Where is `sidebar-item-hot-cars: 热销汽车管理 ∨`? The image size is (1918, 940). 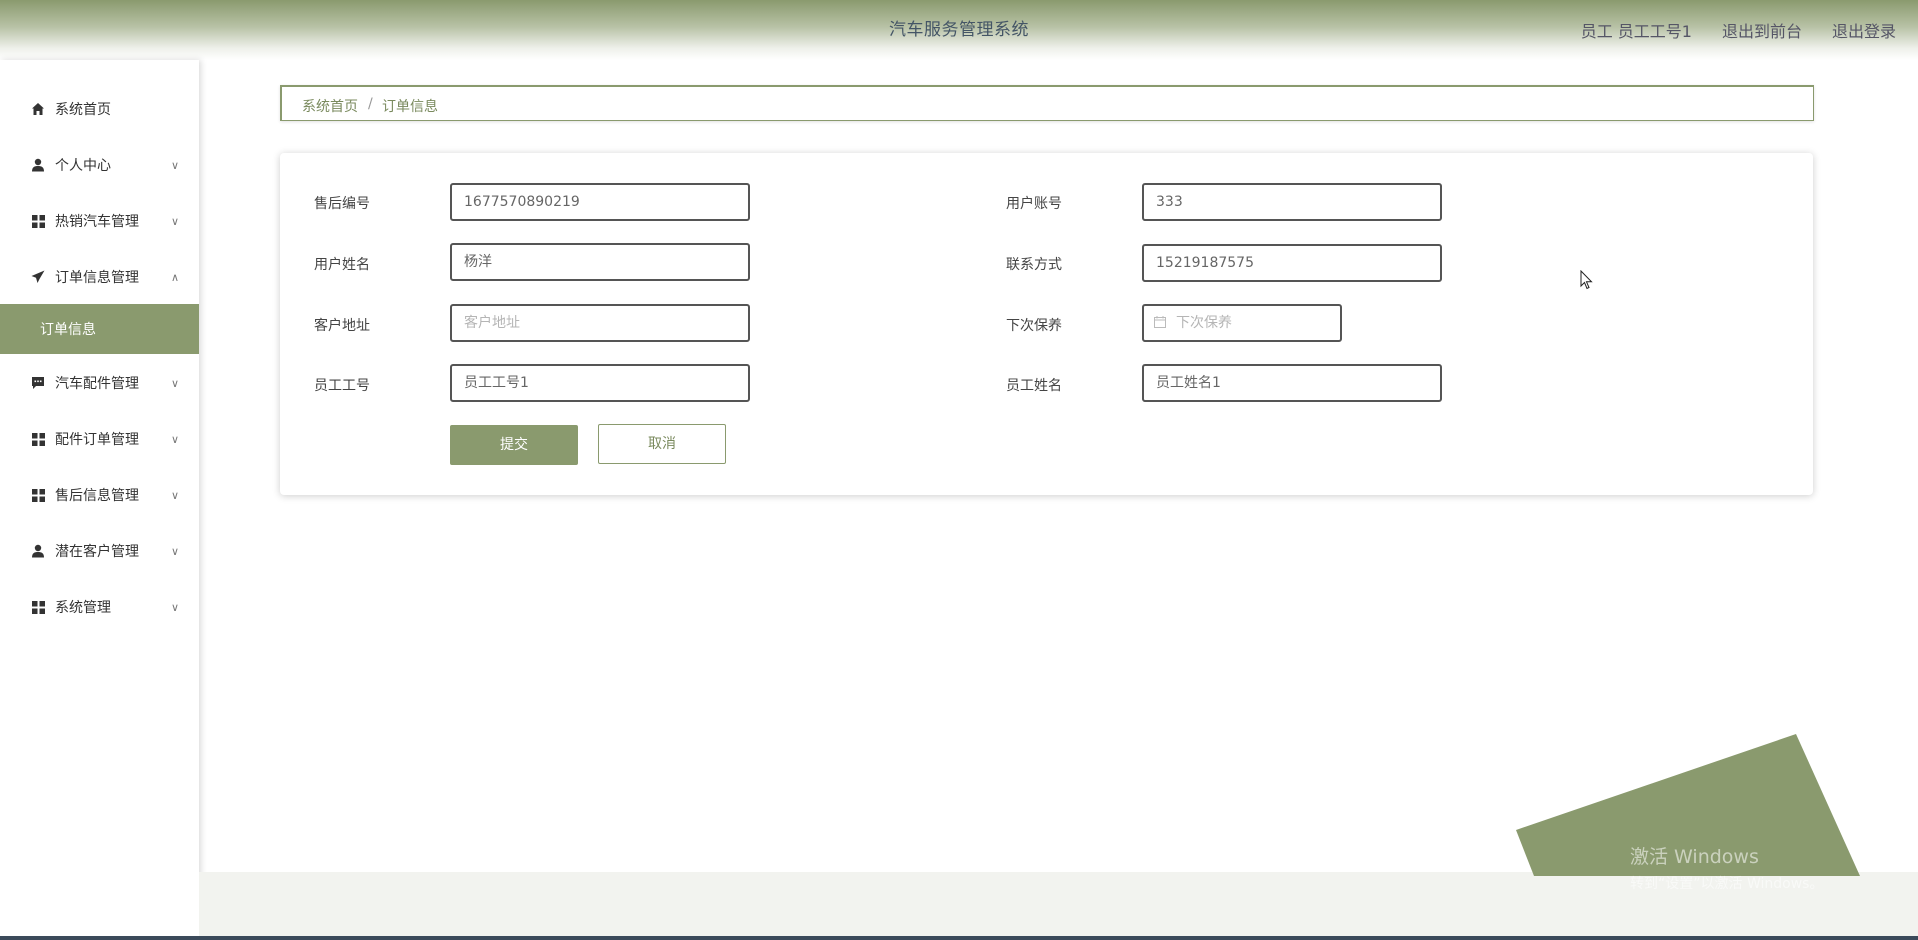 sidebar-item-hot-cars: 热销汽车管理 ∨ is located at coordinates (99, 221).